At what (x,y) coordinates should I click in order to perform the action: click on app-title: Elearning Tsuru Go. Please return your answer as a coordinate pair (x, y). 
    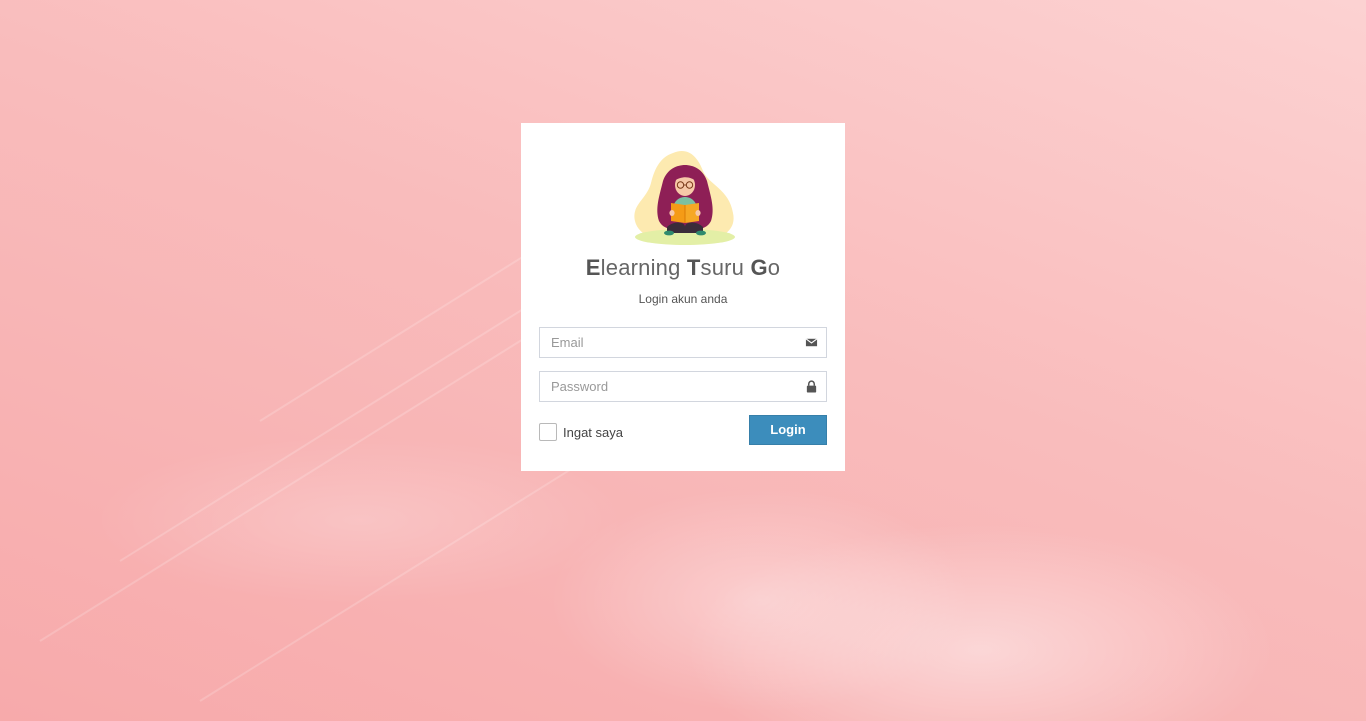
    Looking at the image, I should click on (683, 268).